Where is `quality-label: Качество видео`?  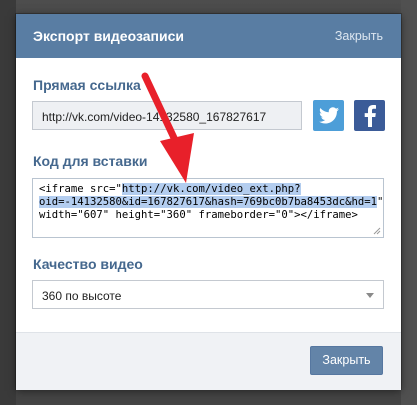
quality-label: Качество видео is located at coordinates (88, 264).